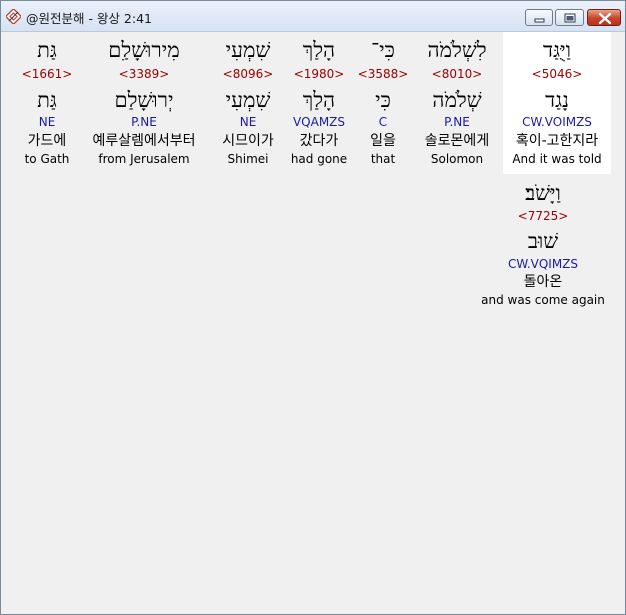 The height and width of the screenshot is (615, 626). What do you see at coordinates (557, 159) in the screenshot?
I see `english-gloss: And it was told` at bounding box center [557, 159].